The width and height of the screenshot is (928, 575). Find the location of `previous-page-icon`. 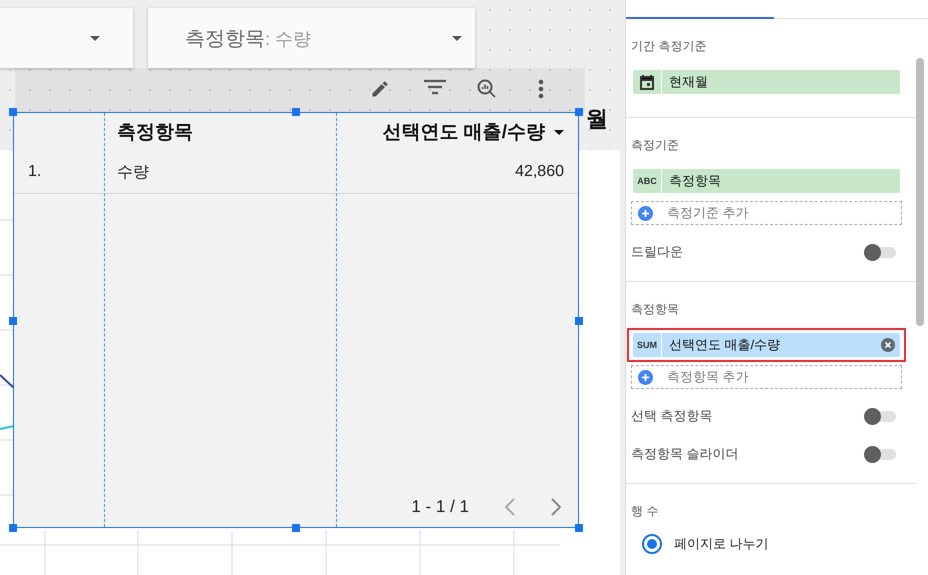

previous-page-icon is located at coordinates (510, 507).